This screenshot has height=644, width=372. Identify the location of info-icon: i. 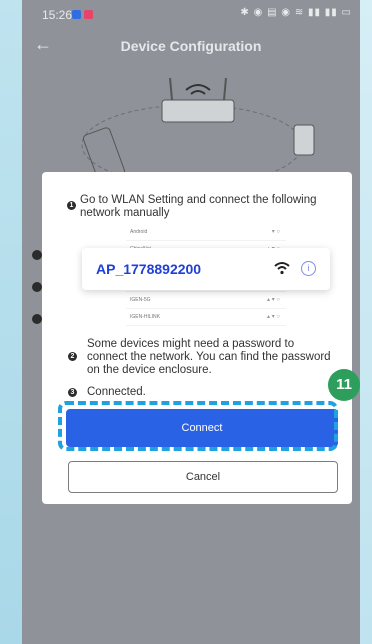
(308, 268).